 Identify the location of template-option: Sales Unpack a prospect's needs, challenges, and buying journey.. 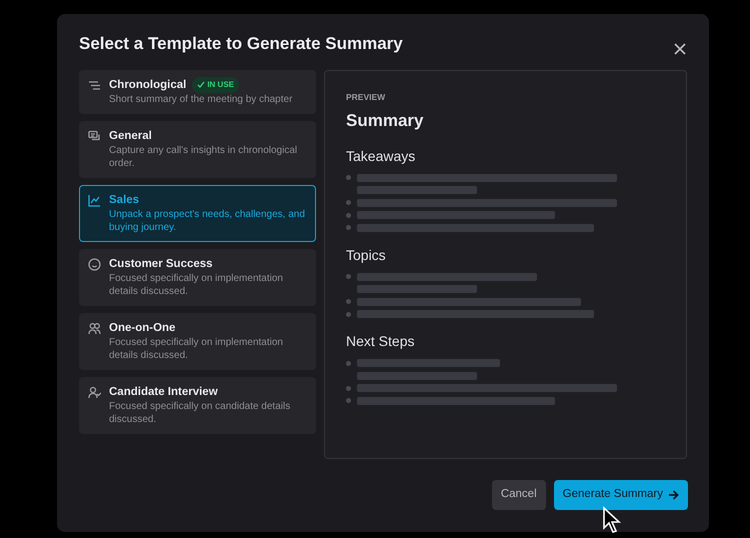
(197, 213).